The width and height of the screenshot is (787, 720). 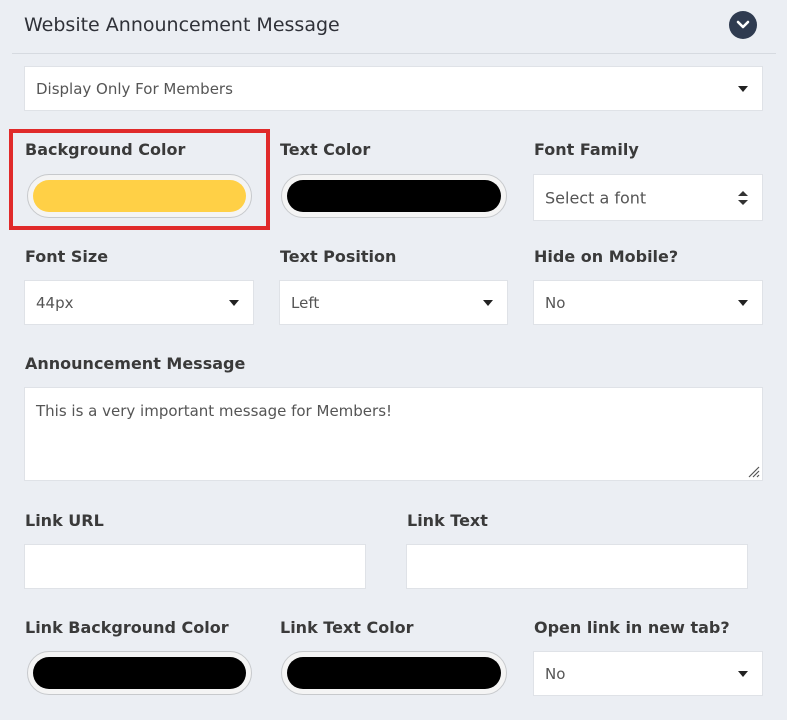 What do you see at coordinates (577, 566) in the screenshot?
I see `link-text-input` at bounding box center [577, 566].